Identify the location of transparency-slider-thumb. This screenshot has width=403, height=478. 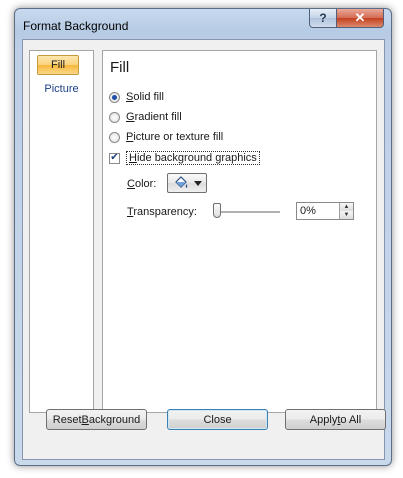
(217, 210).